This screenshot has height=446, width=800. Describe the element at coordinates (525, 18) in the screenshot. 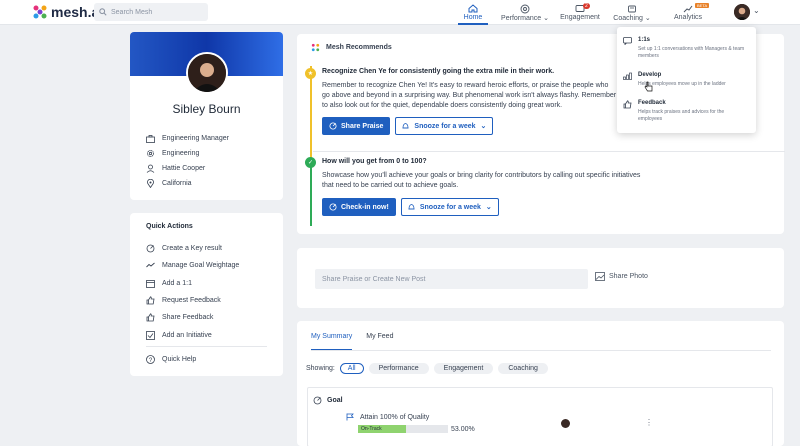

I see `nav-performance-label: Performance ⌄` at that location.